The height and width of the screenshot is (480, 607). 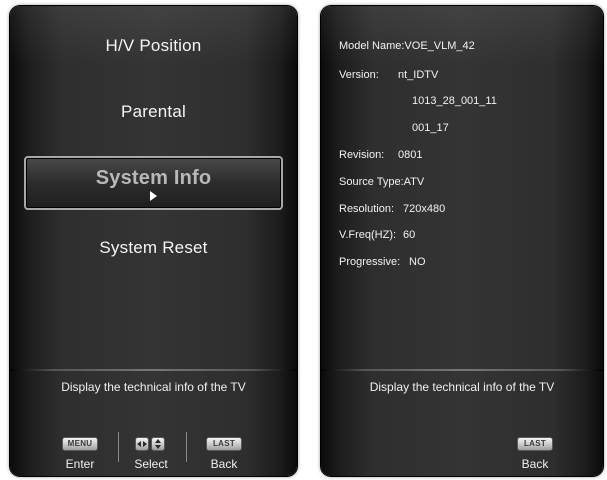 What do you see at coordinates (367, 209) in the screenshot?
I see `resolution-label: Resolution:` at bounding box center [367, 209].